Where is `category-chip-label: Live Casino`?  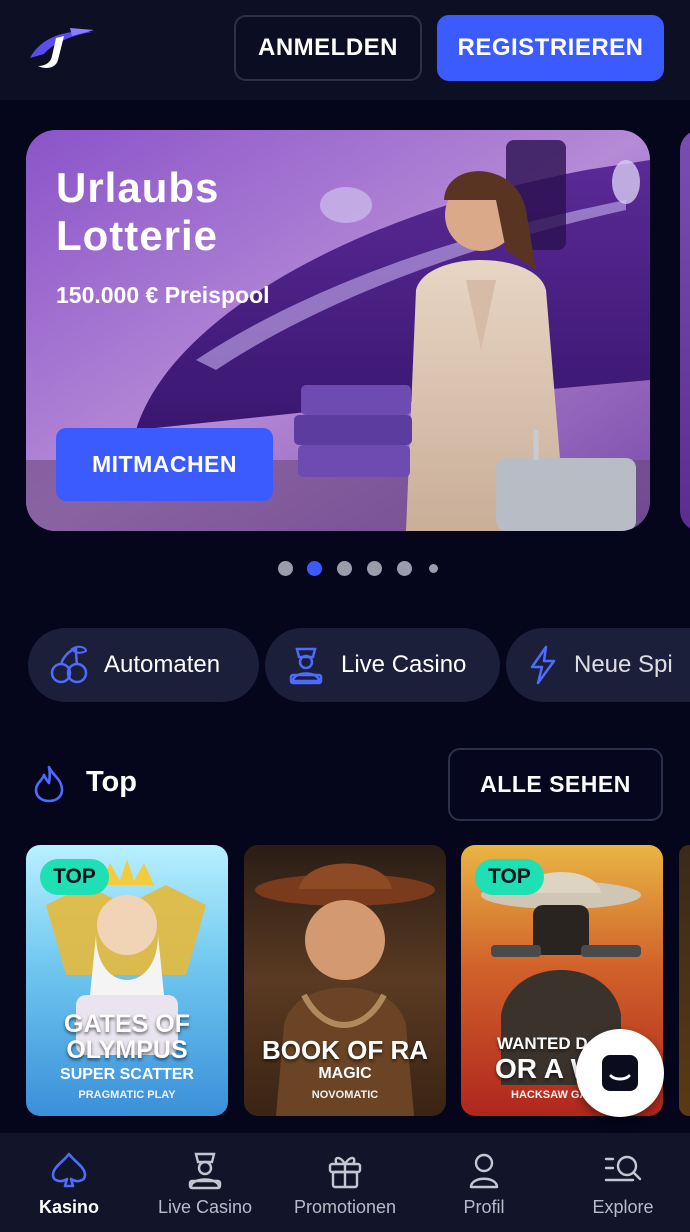
category-chip-label: Live Casino is located at coordinates (404, 664).